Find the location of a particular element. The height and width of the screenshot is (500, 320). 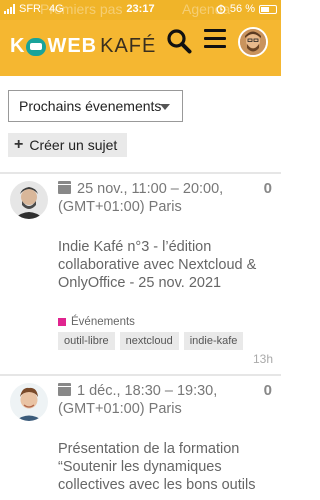

coffee-cup-icon is located at coordinates (36, 46).